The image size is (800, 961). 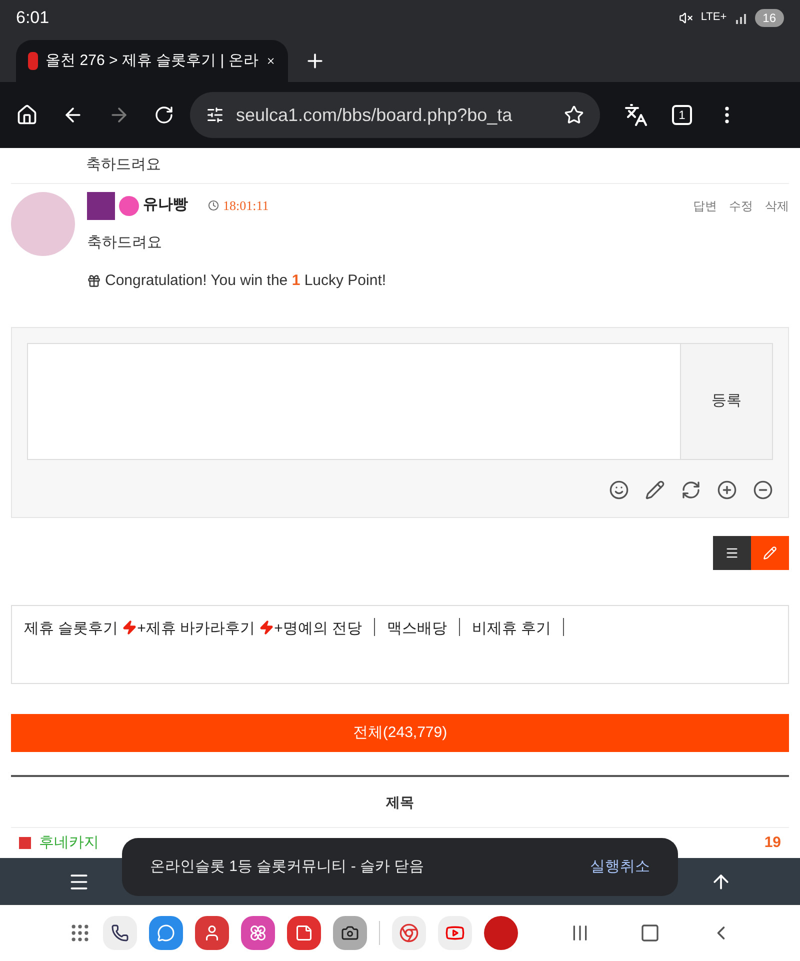 I want to click on post-title: 후네카지, so click(x=69, y=842).